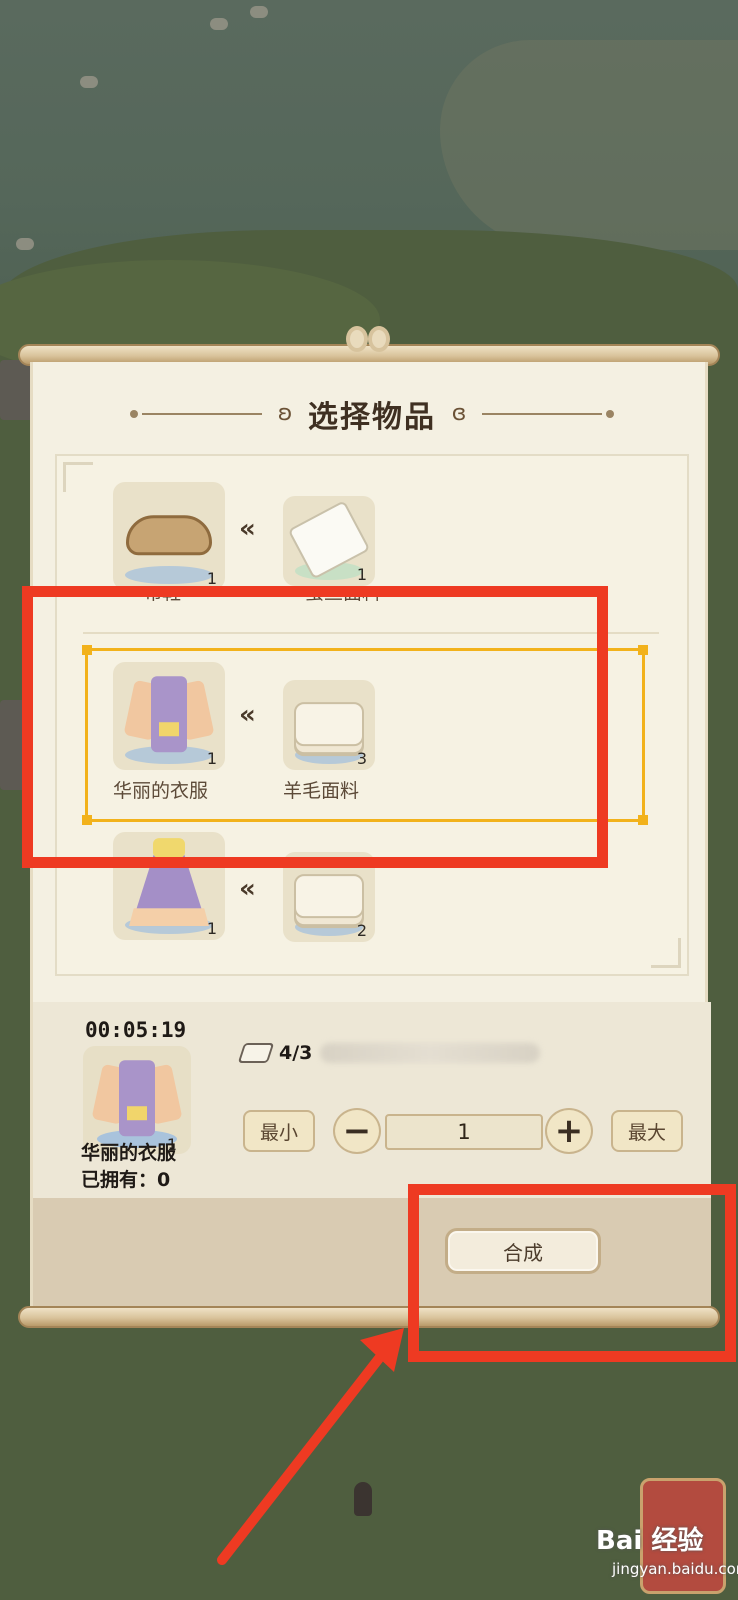  What do you see at coordinates (572, 1273) in the screenshot?
I see `annotation-highlight-craft` at bounding box center [572, 1273].